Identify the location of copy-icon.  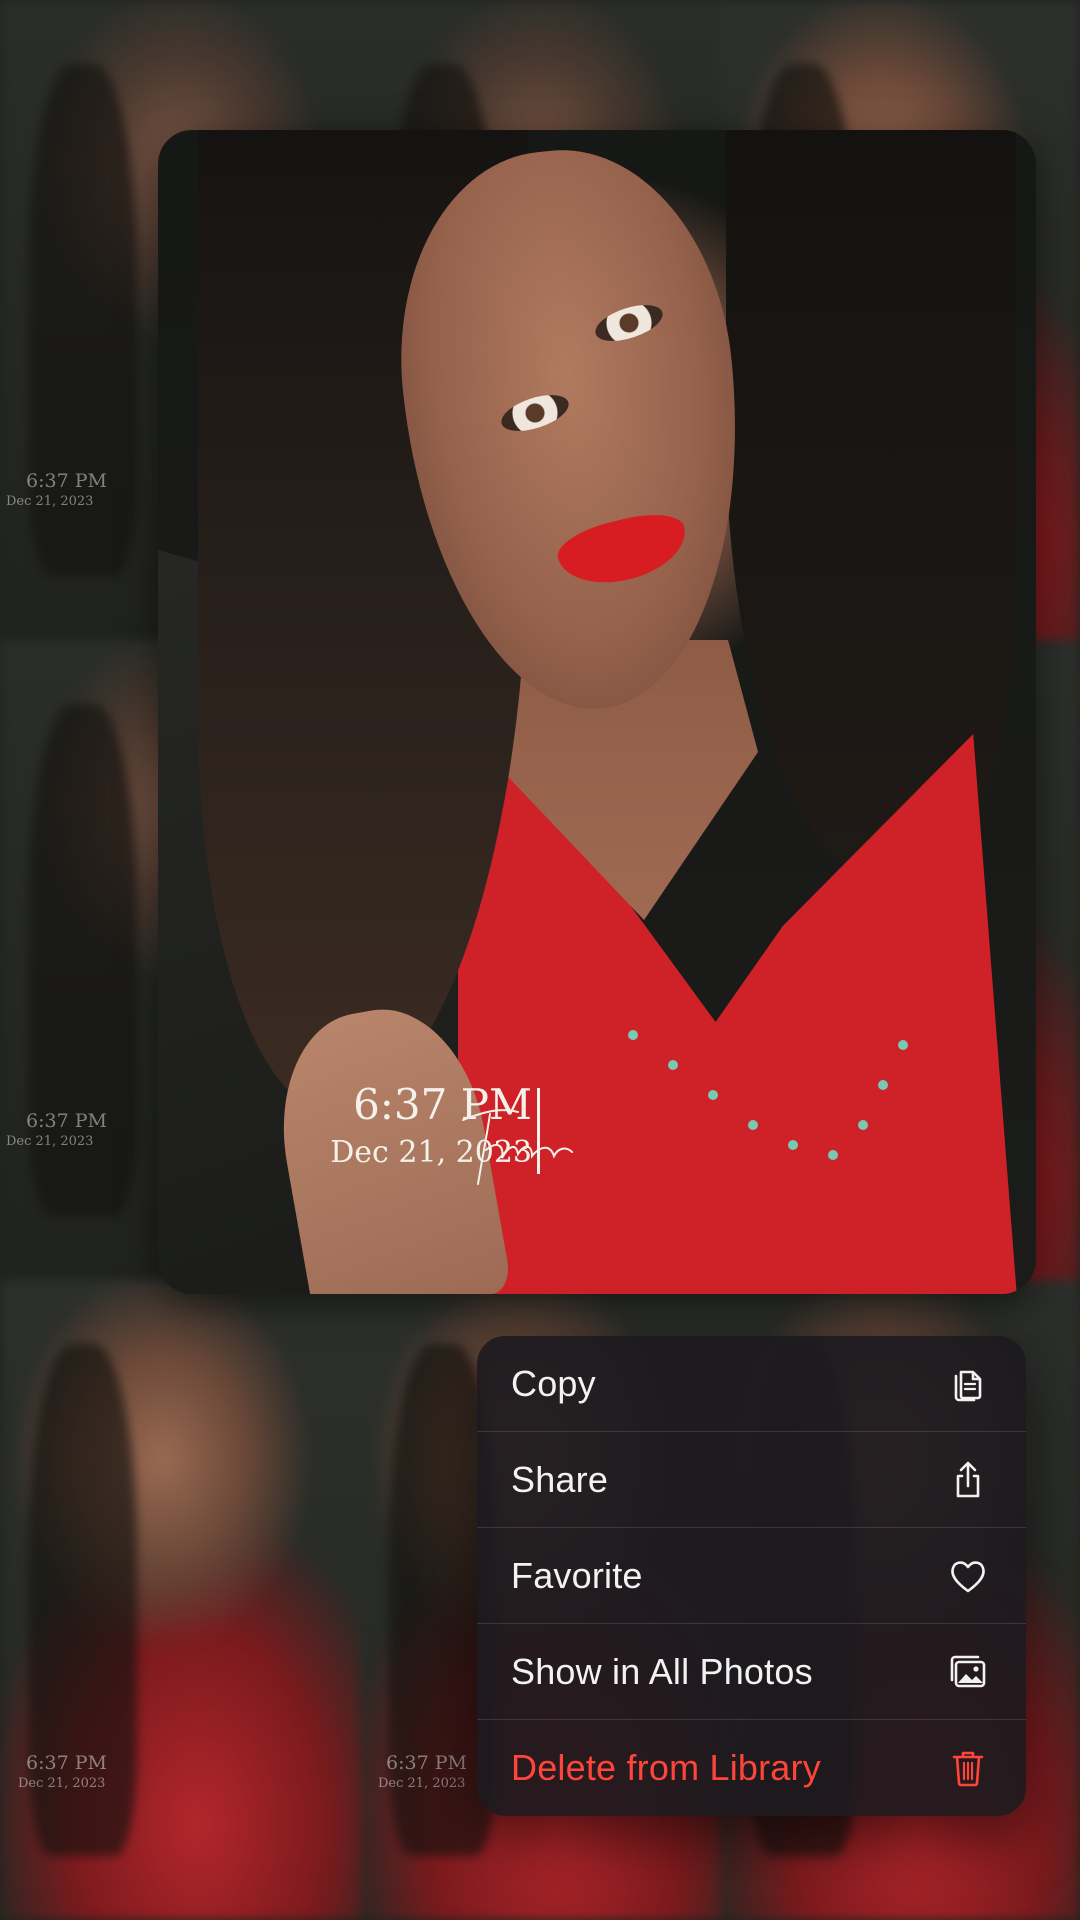
(968, 1384).